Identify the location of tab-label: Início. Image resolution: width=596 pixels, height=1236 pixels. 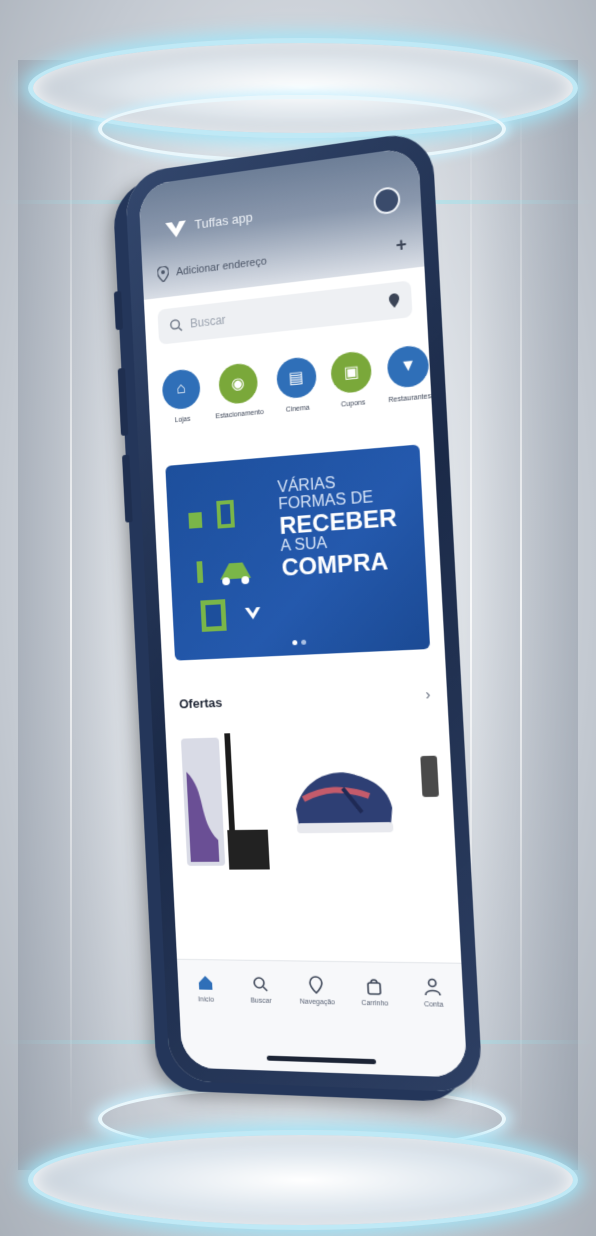
(206, 1000).